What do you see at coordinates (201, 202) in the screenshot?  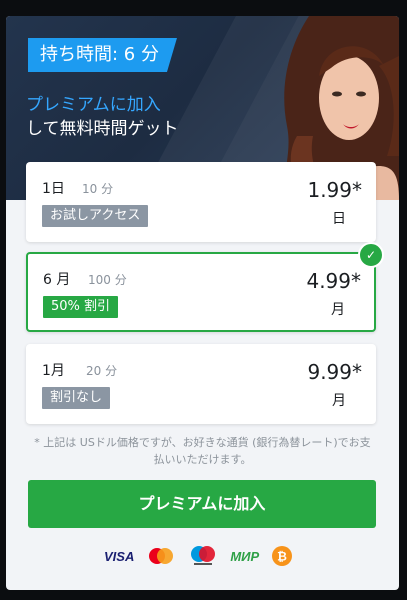 I see `plan-card-1-day: 1日 10 分 お試しアクセス 1.99* 日` at bounding box center [201, 202].